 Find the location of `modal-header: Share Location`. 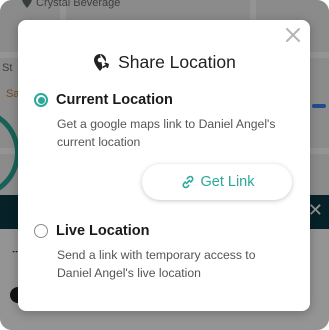

modal-header: Share Location is located at coordinates (164, 62).